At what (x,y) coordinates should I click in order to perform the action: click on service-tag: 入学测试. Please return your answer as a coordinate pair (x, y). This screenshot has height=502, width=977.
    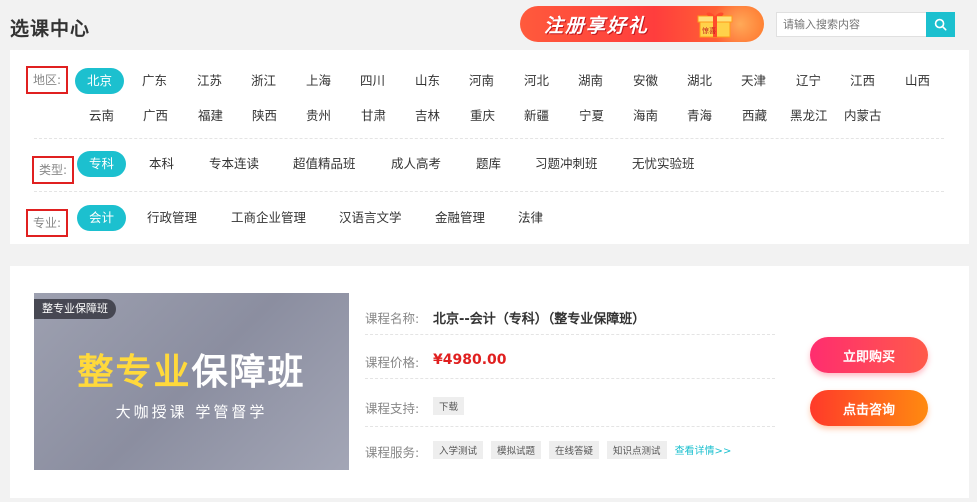
    Looking at the image, I should click on (458, 450).